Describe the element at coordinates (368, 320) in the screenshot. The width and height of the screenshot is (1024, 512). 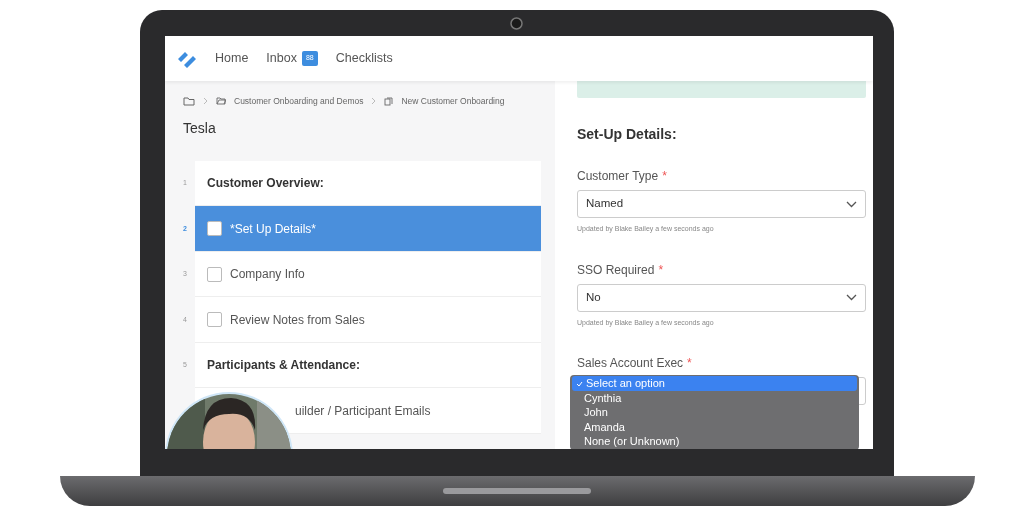
I see `task-item: Review Notes from Sales` at that location.